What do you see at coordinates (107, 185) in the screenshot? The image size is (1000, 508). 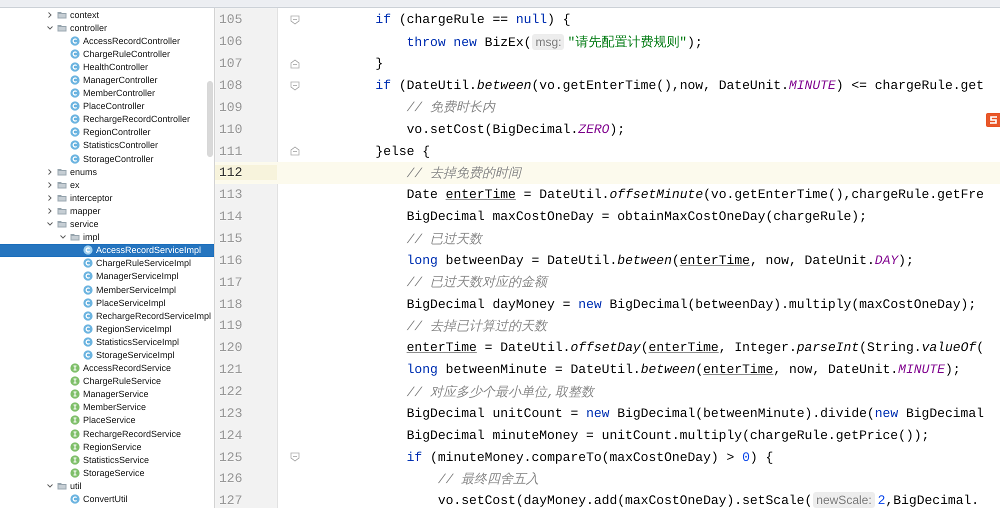 I see `tree-row: ex` at bounding box center [107, 185].